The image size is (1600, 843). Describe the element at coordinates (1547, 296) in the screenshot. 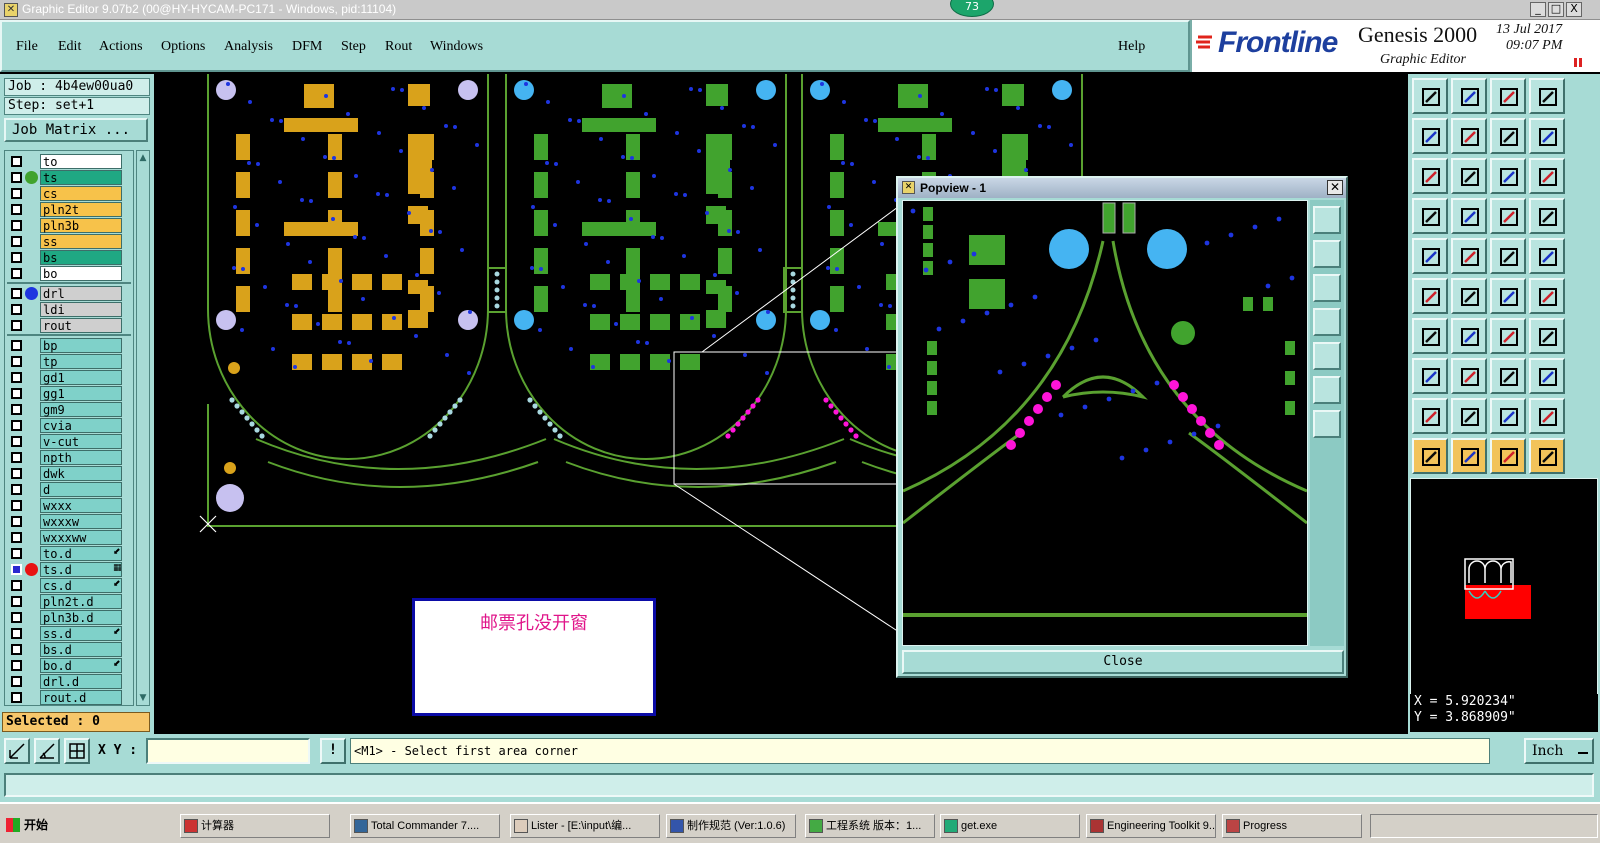

I see `line-select-icon` at that location.